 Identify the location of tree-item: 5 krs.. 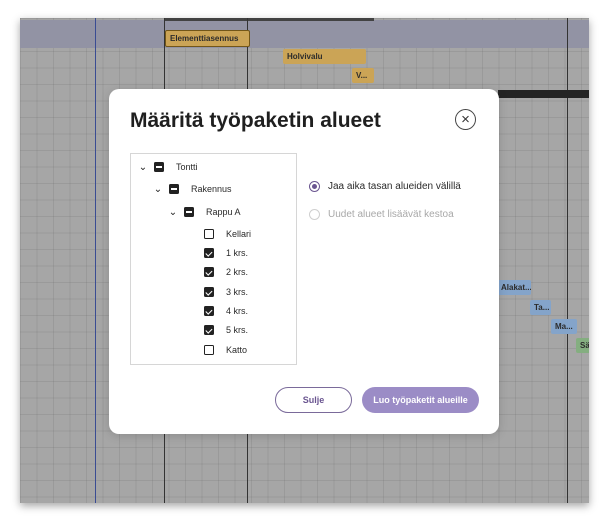
(226, 330).